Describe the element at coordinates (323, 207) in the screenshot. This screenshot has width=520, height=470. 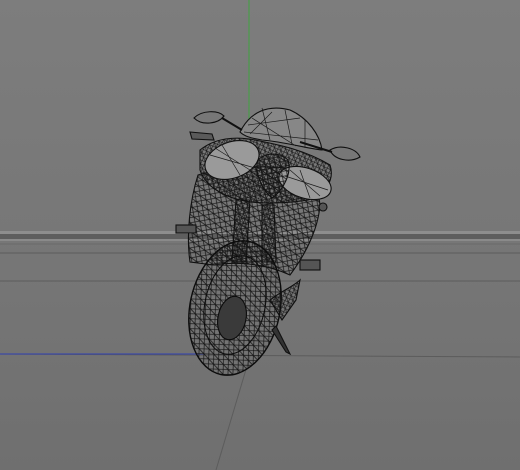
I see `frame-bolt` at that location.